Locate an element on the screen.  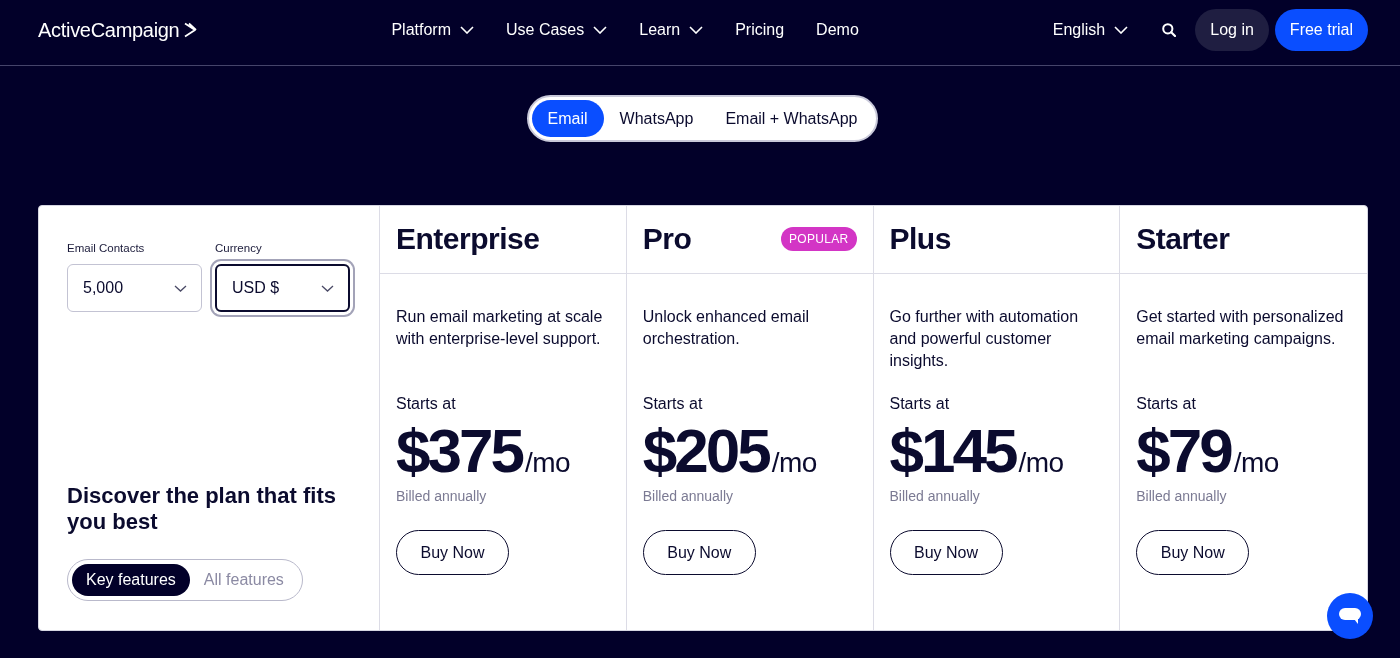
plan-description: Get started with personalized email marketing campaigns. is located at coordinates (1240, 328).